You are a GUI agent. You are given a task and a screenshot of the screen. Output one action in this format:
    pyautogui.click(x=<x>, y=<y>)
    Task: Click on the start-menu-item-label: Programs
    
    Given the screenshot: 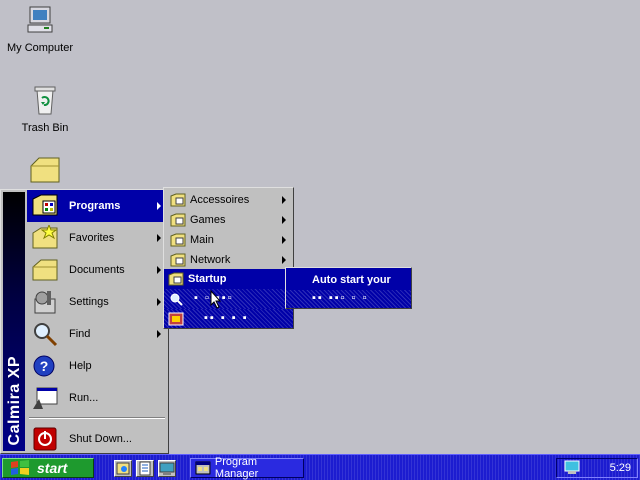 What is the action you would take?
    pyautogui.click(x=95, y=206)
    